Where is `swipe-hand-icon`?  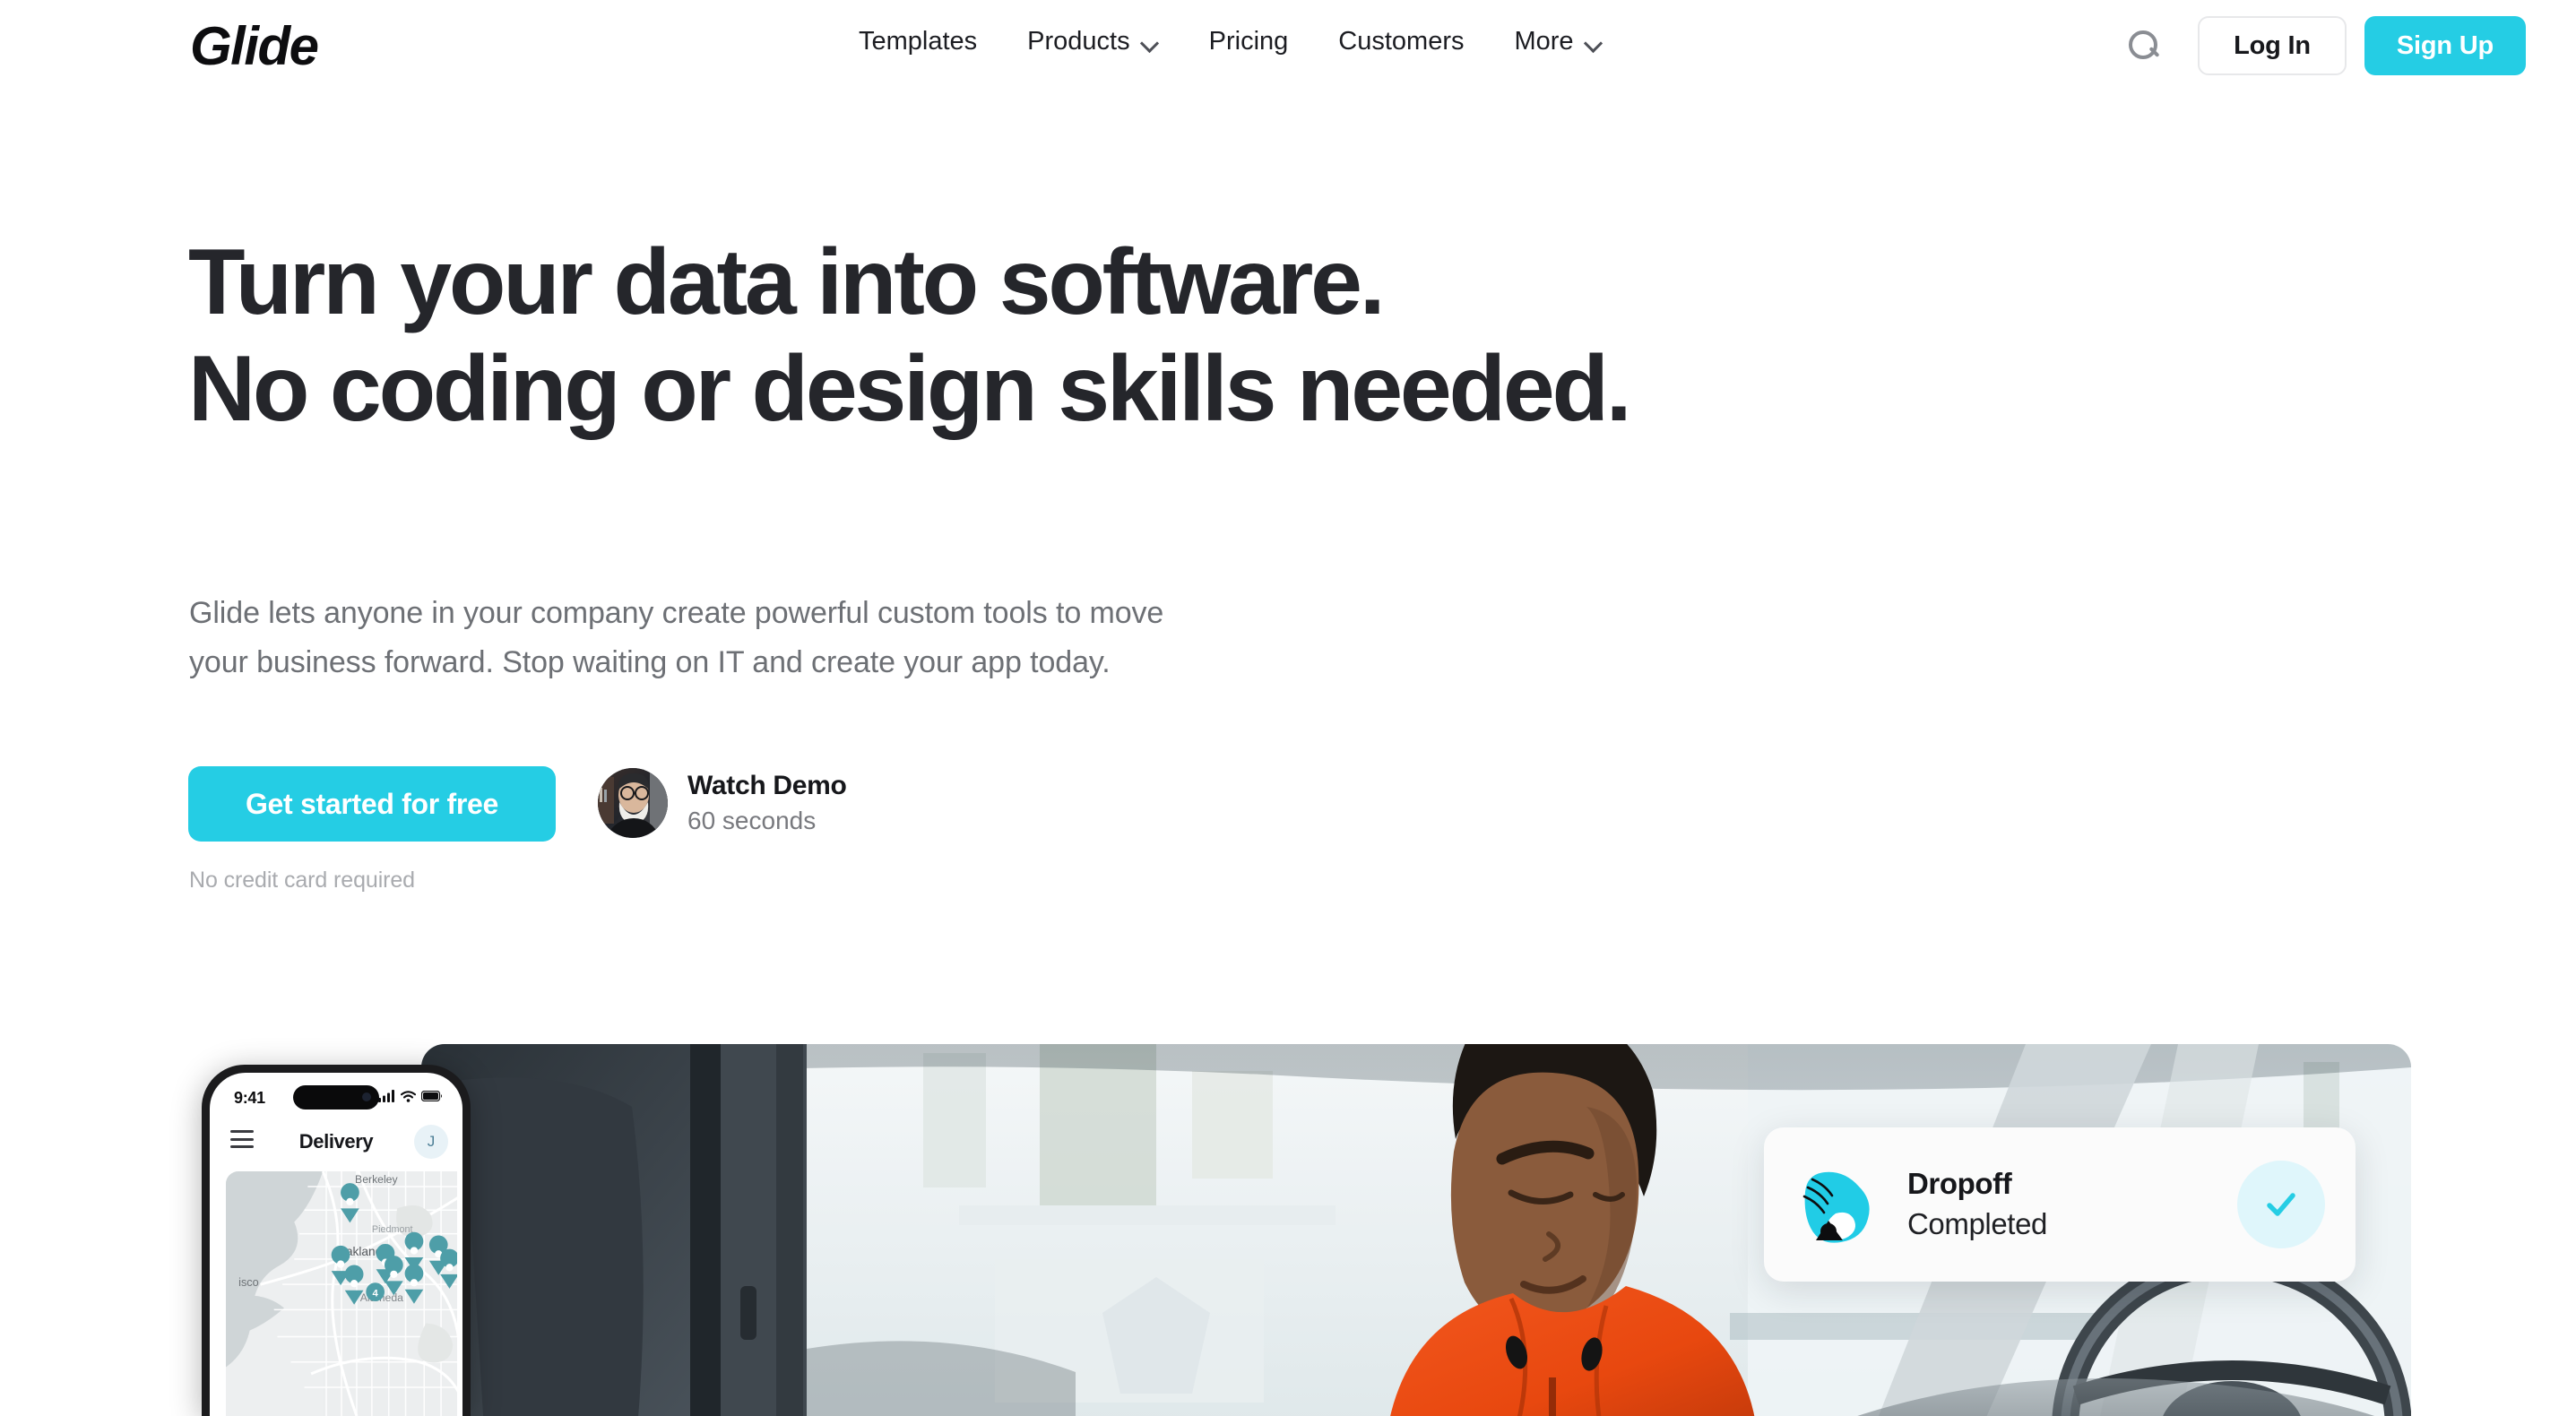 swipe-hand-icon is located at coordinates (1836, 1207).